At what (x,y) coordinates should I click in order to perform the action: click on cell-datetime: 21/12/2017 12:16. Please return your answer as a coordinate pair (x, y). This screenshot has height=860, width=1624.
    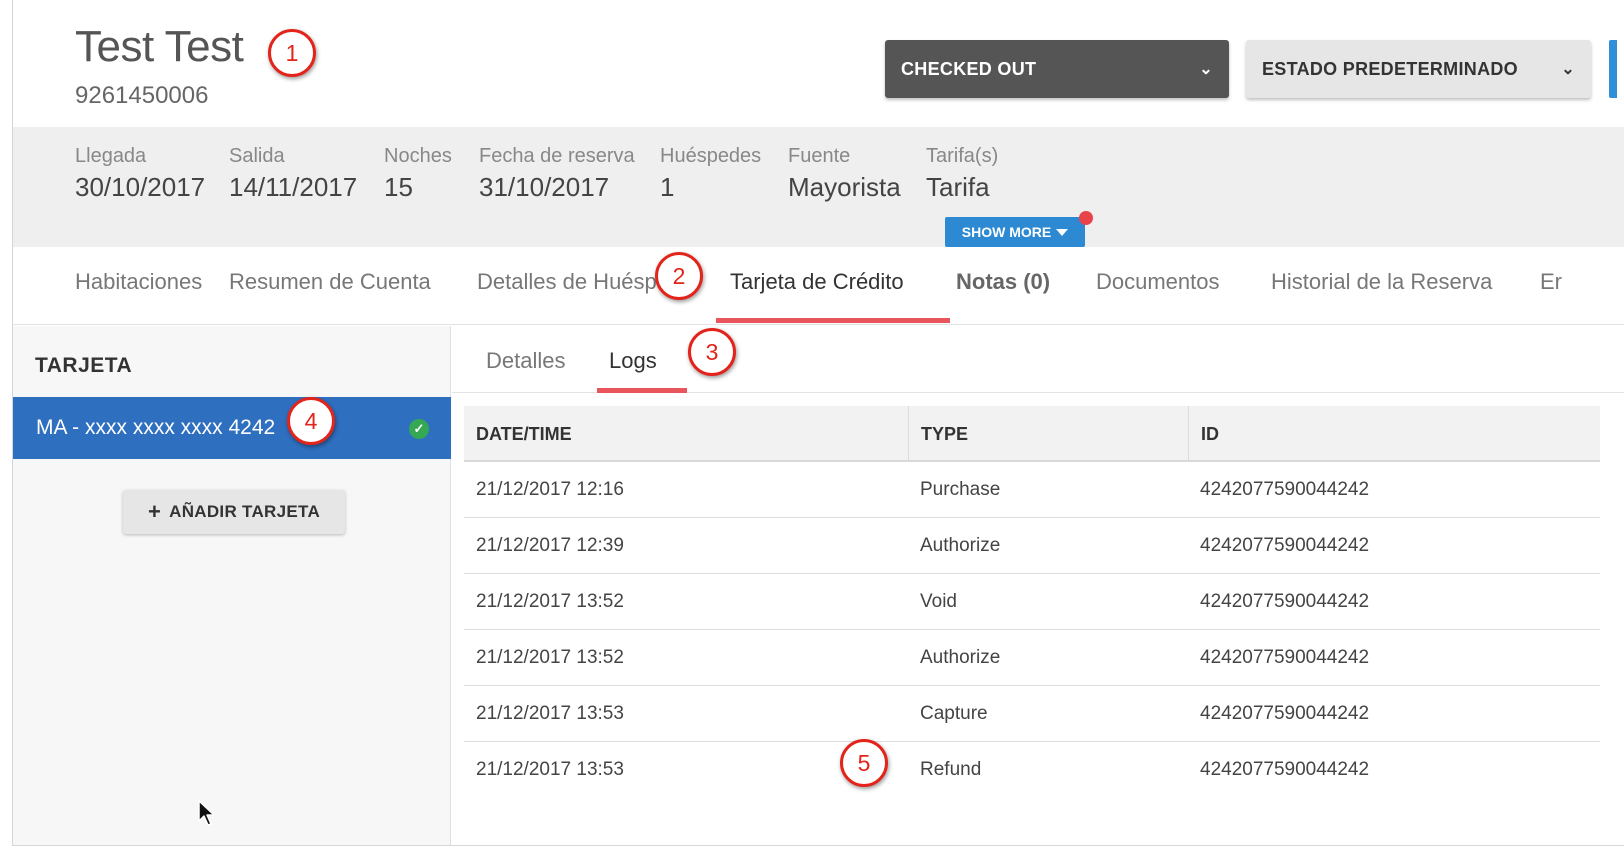
    Looking at the image, I should click on (550, 489).